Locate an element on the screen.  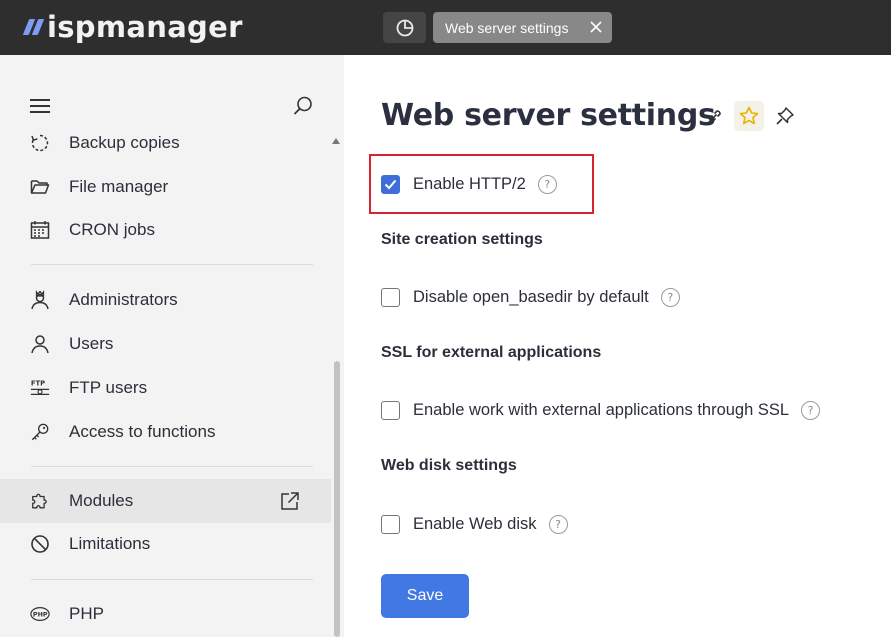
sidebar-item-label: Access to functions is located at coordinates (142, 431).